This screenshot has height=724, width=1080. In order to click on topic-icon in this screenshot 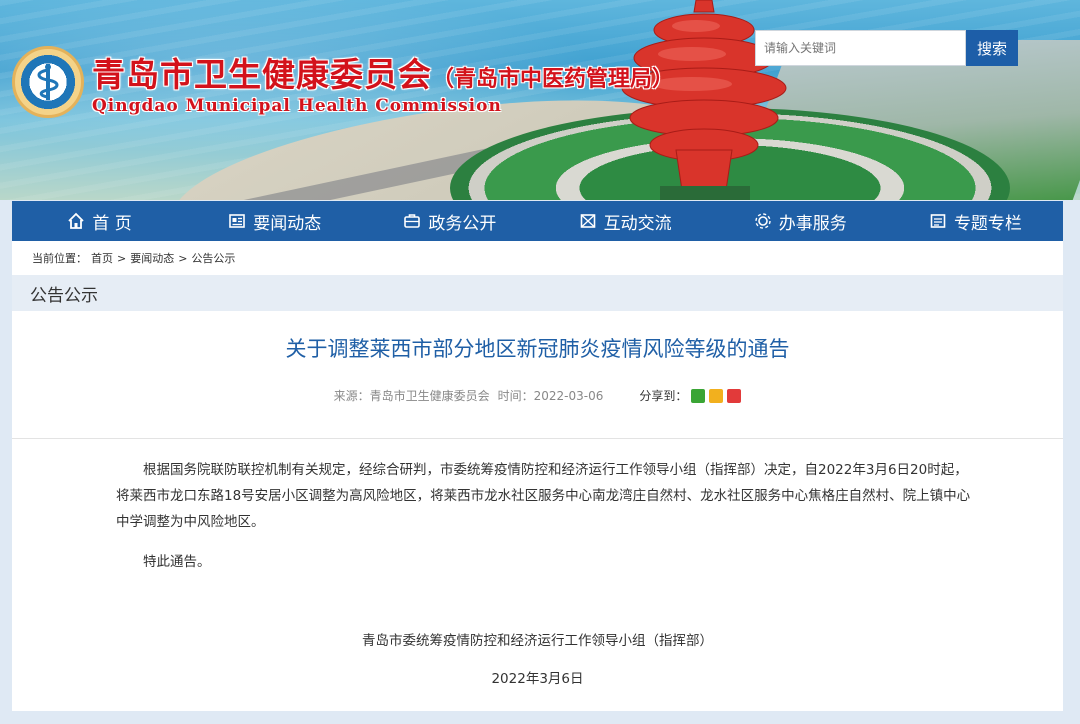, I will do `click(938, 221)`.